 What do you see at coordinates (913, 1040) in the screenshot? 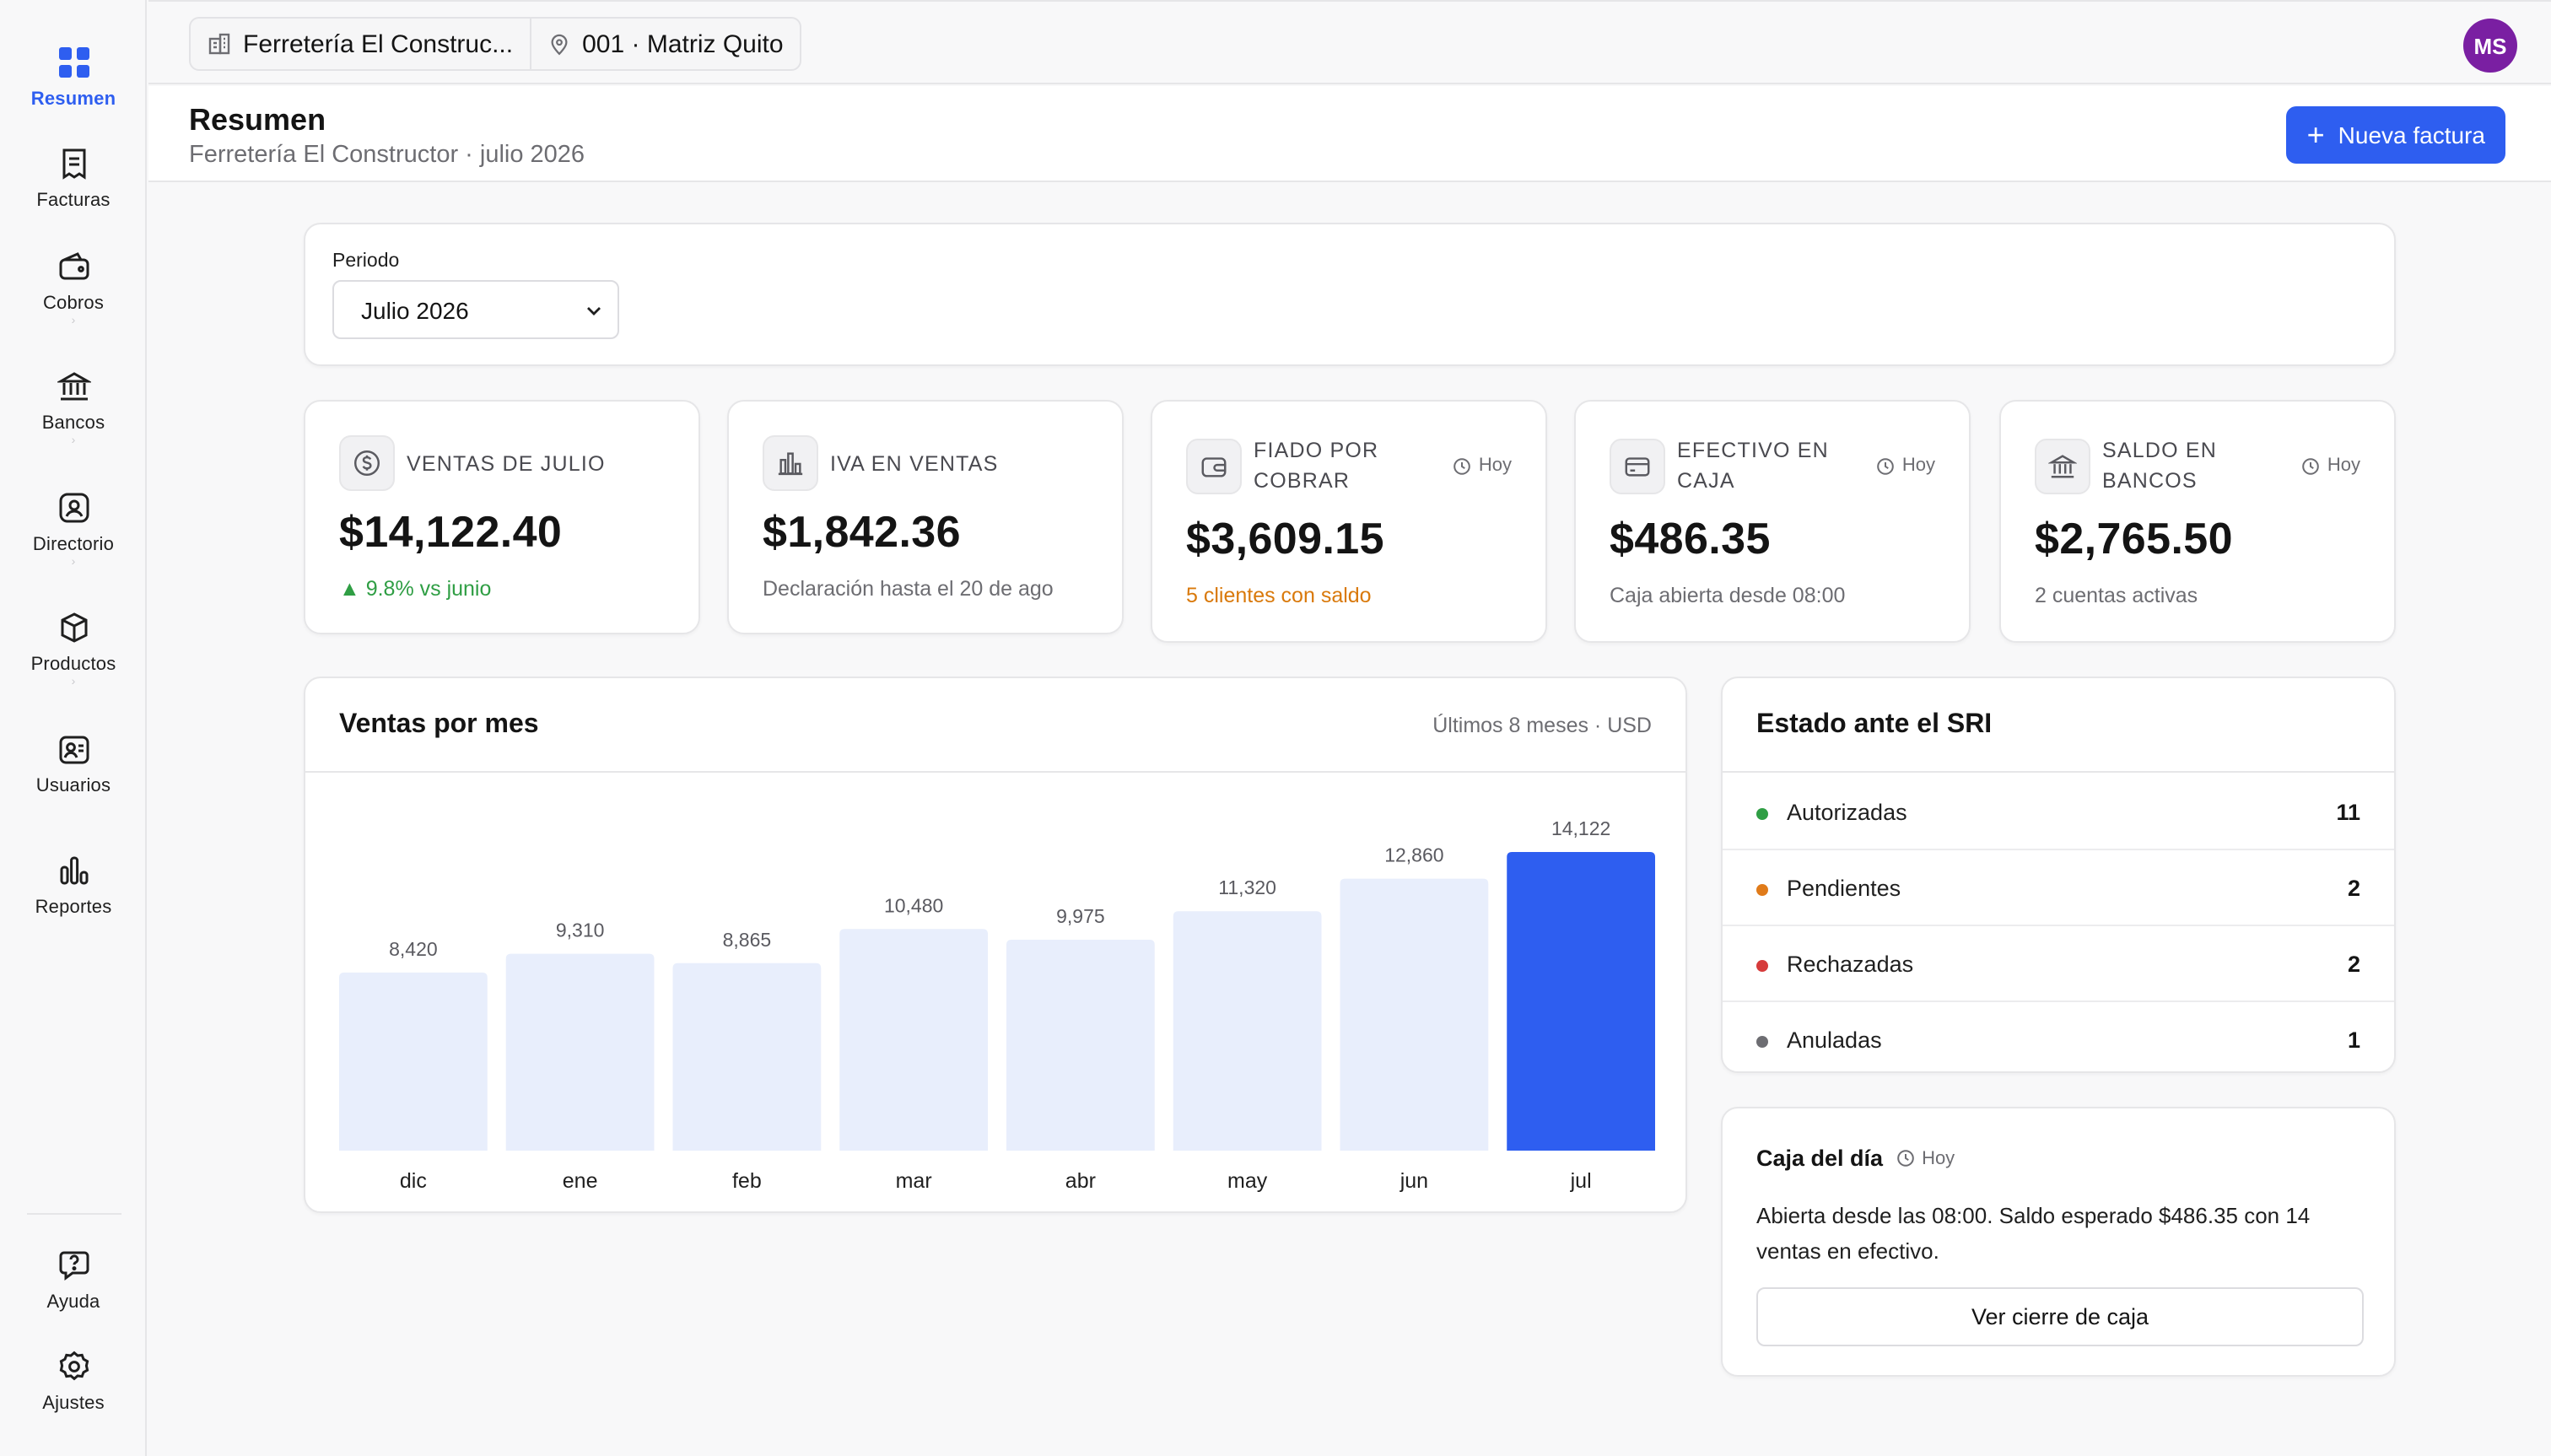
I see `bar-mar` at bounding box center [913, 1040].